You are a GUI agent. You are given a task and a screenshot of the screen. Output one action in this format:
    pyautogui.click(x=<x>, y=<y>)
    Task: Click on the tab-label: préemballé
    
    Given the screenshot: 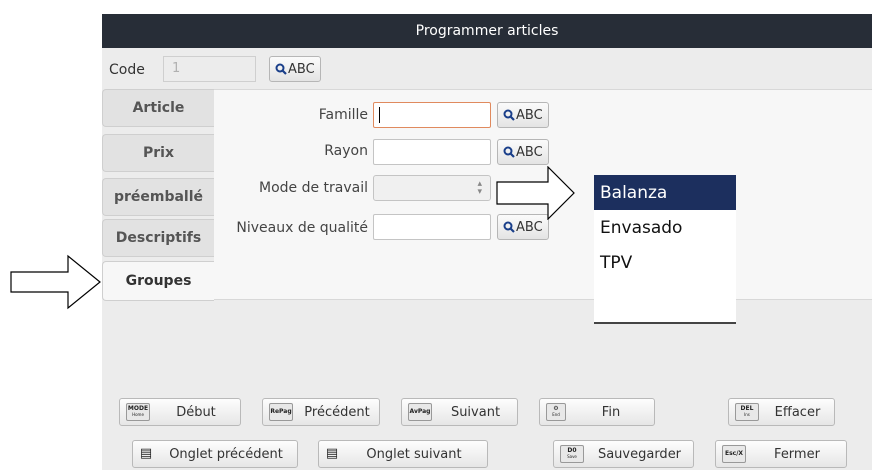 What is the action you would take?
    pyautogui.click(x=158, y=197)
    